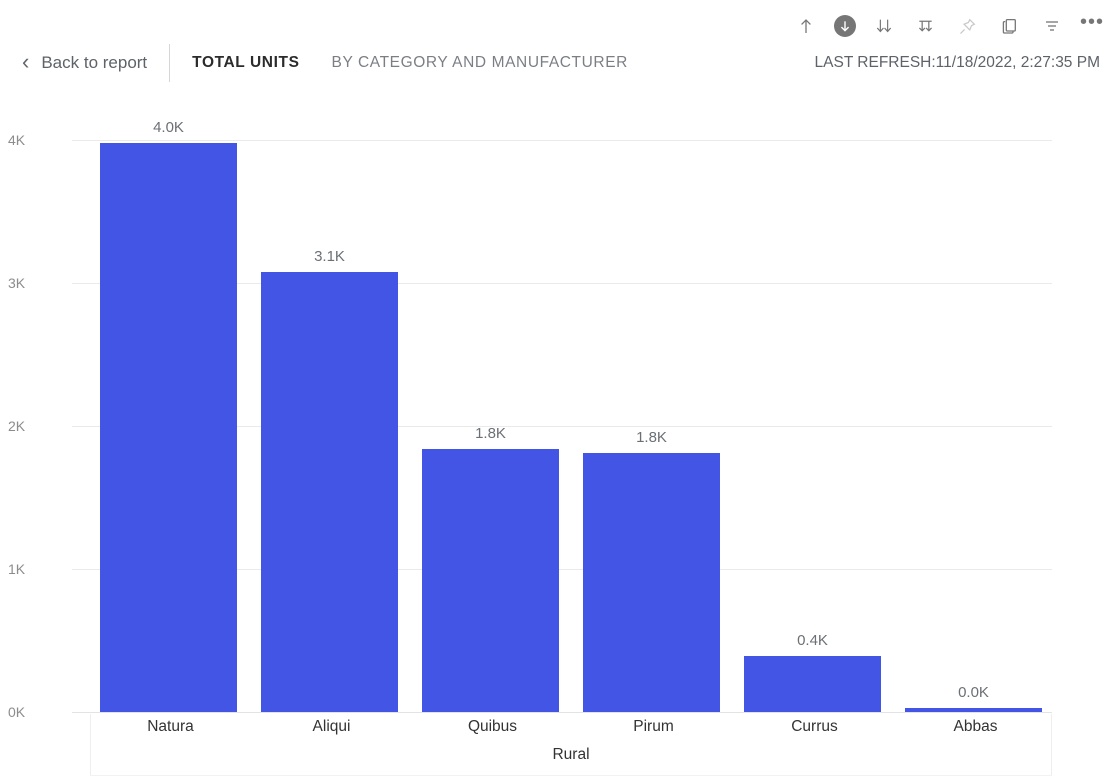 This screenshot has width=1112, height=776. Describe the element at coordinates (806, 26) in the screenshot. I see `sort-ascending-icon` at that location.